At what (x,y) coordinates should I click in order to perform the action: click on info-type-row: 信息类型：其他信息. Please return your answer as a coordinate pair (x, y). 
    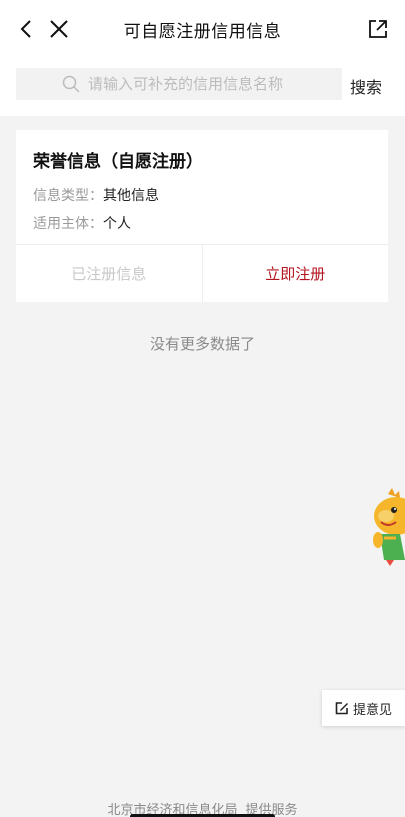
    Looking at the image, I should click on (96, 195).